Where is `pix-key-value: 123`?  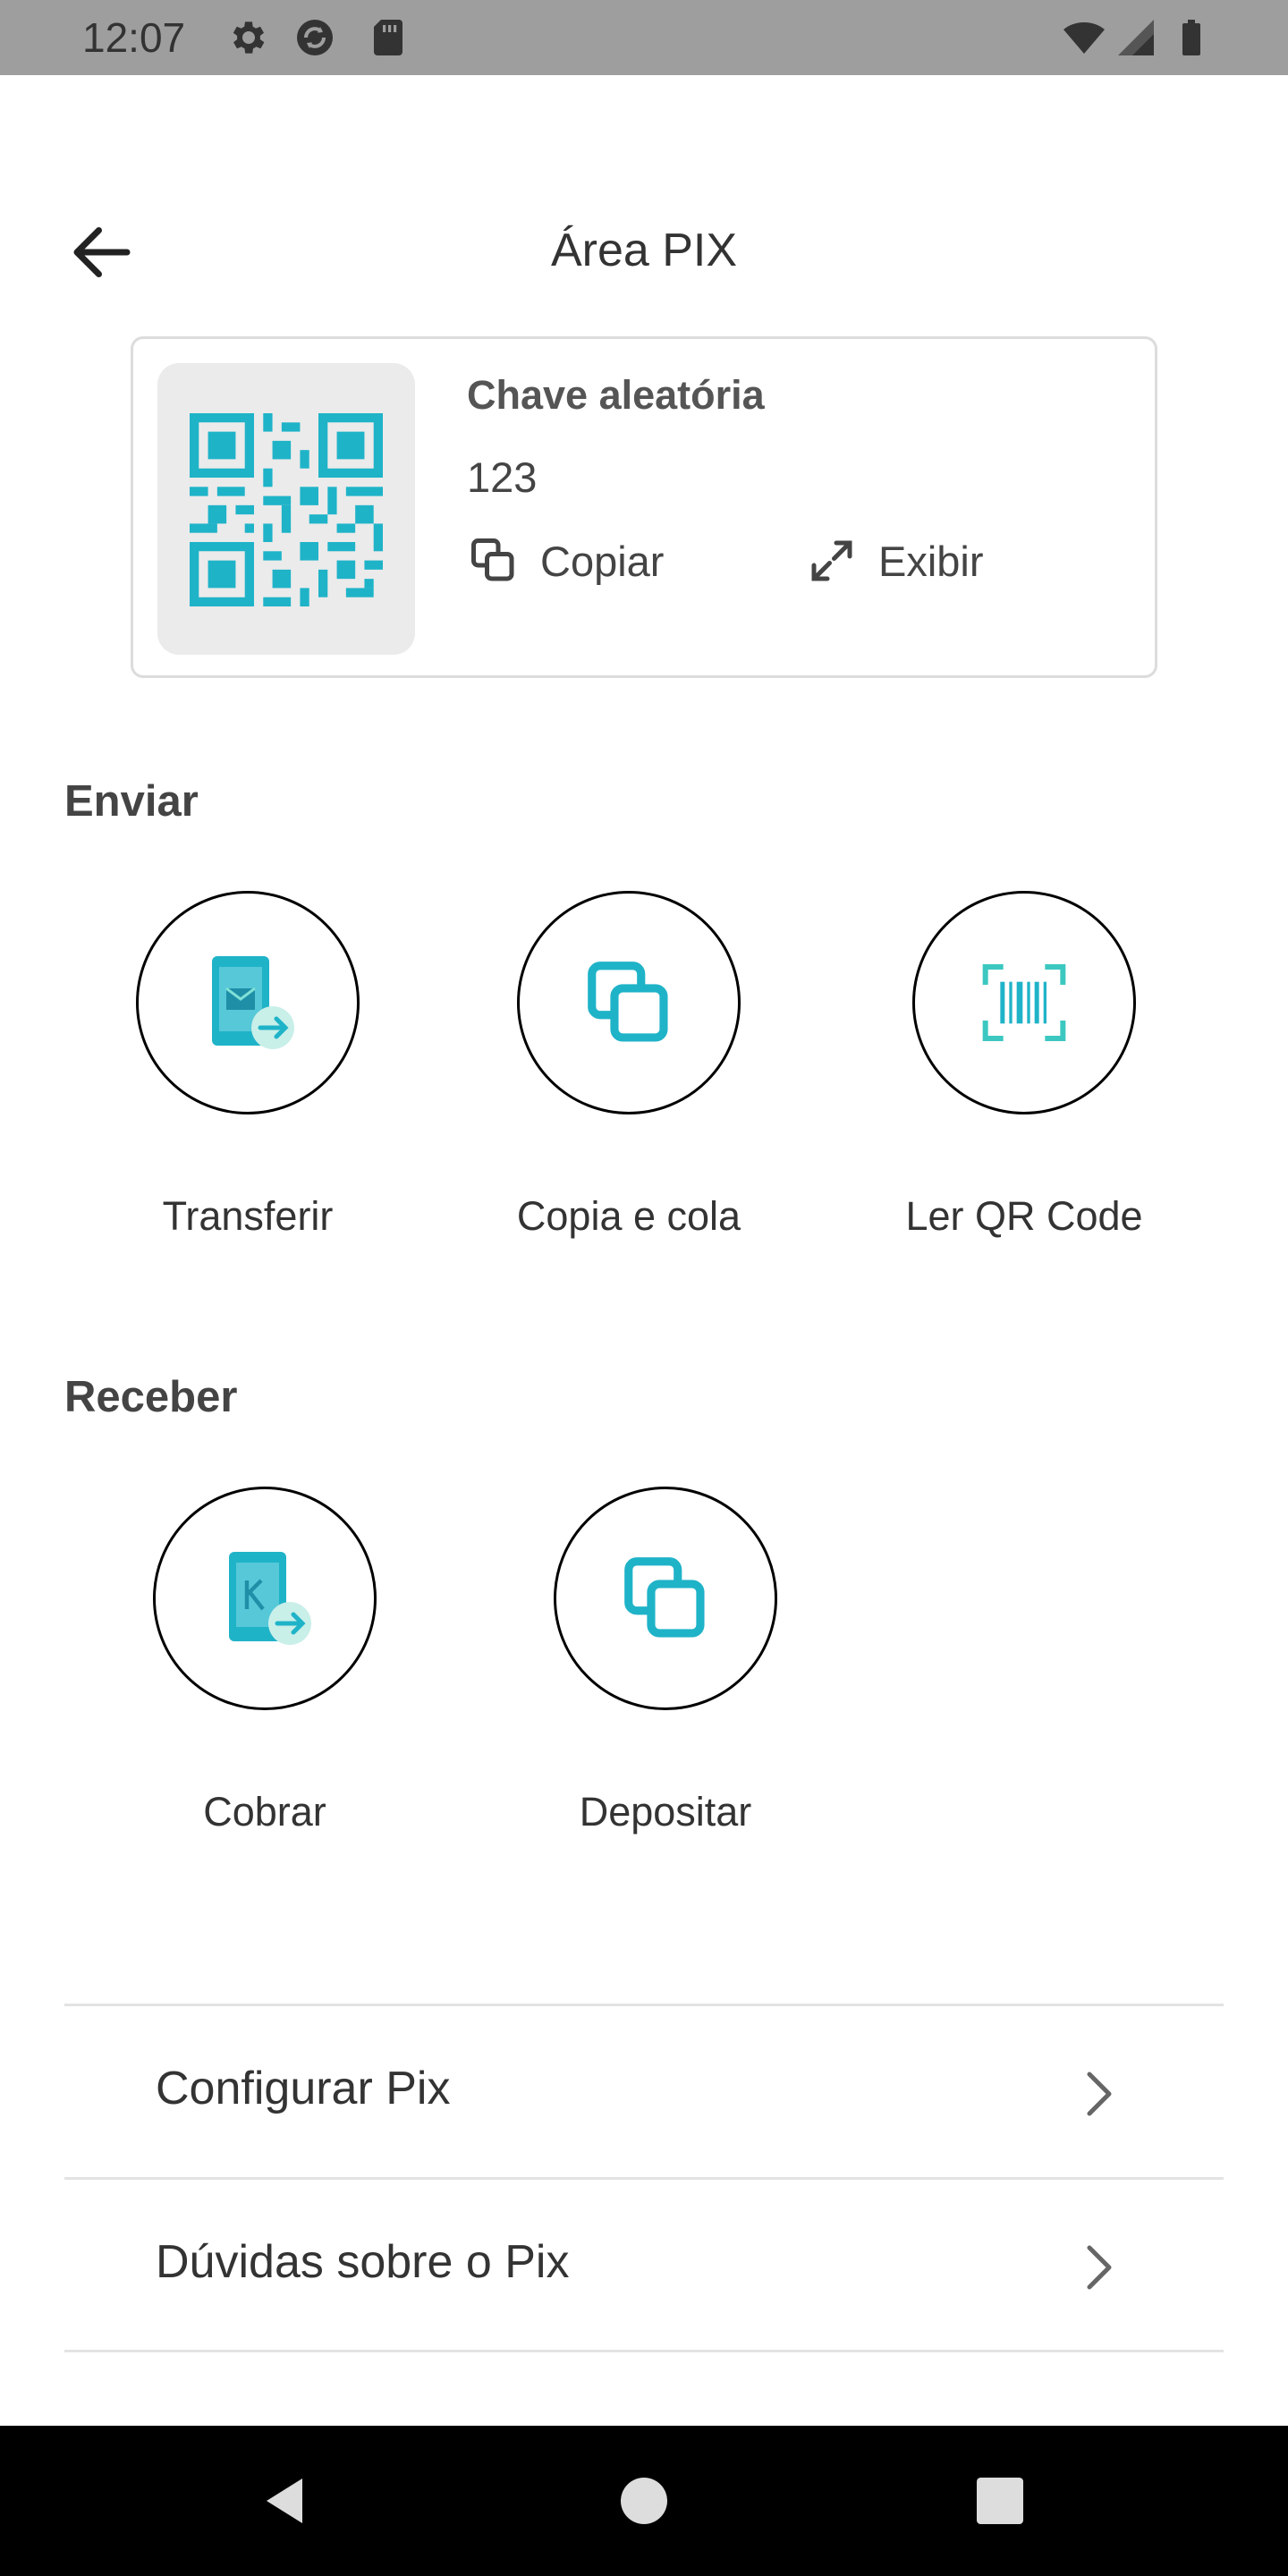 pix-key-value: 123 is located at coordinates (502, 477).